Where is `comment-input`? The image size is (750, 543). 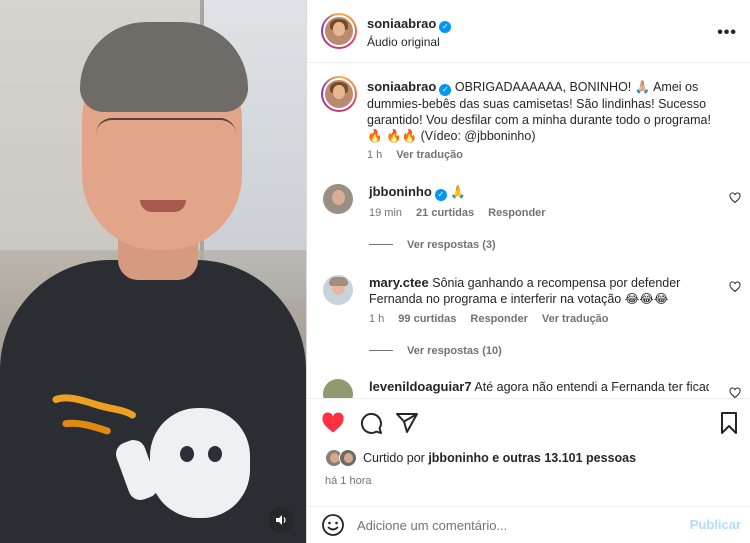 comment-input is located at coordinates (522, 525).